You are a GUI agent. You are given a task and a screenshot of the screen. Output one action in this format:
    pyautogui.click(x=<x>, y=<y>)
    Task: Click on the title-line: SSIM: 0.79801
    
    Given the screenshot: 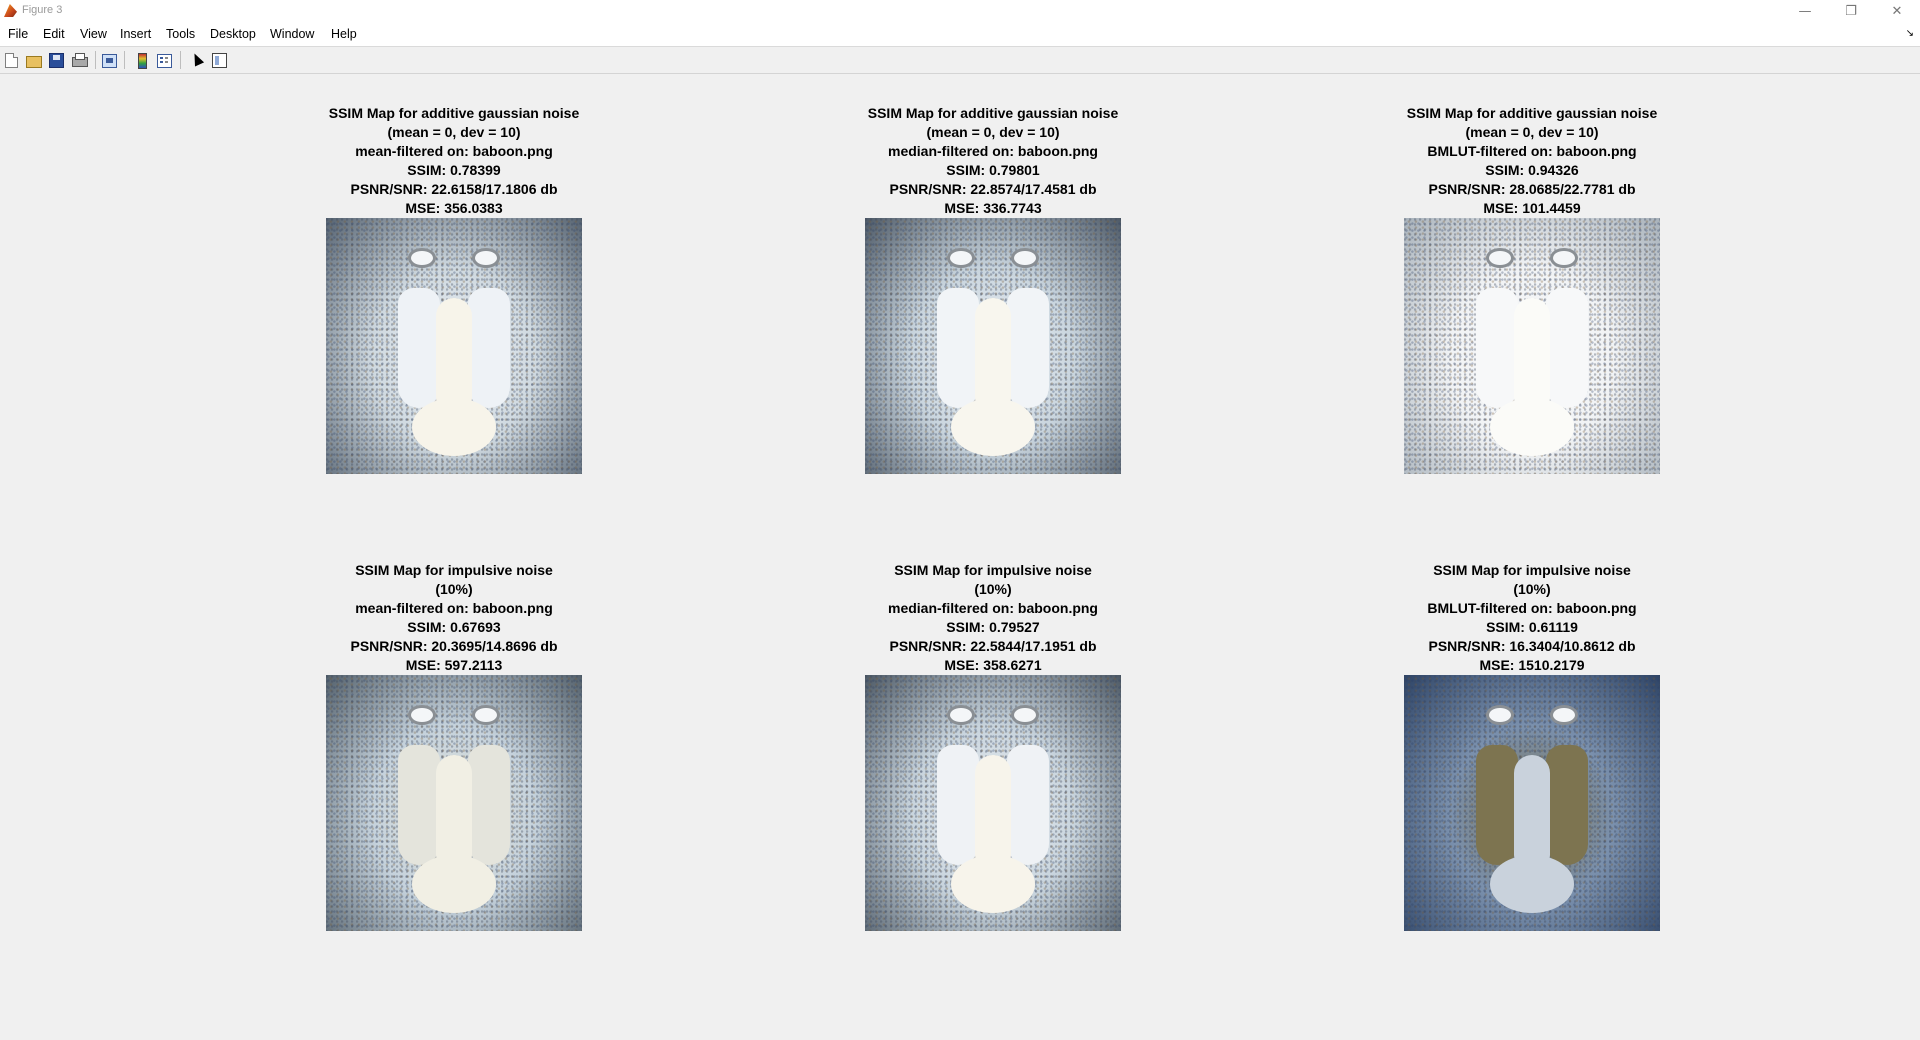 What is the action you would take?
    pyautogui.click(x=993, y=170)
    